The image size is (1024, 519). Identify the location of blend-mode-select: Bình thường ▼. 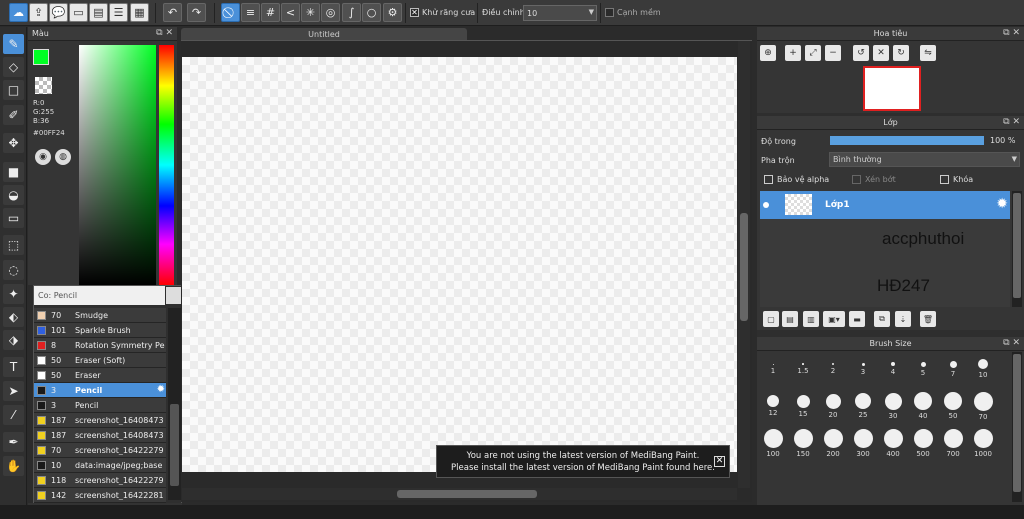
(924, 159).